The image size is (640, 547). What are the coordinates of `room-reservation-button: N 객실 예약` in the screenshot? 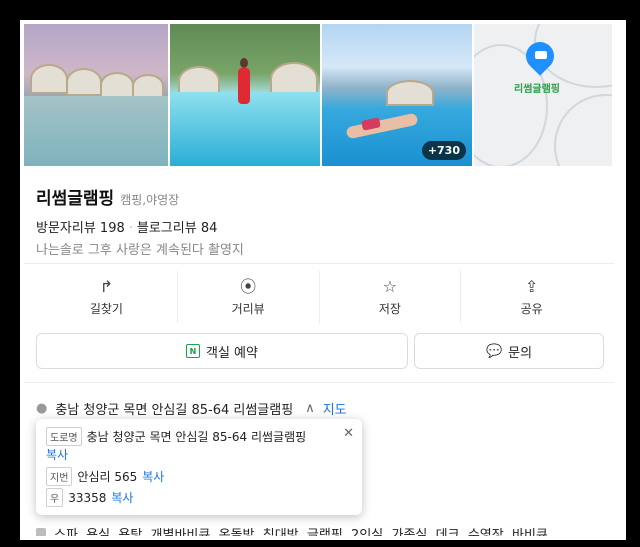 It's located at (222, 351).